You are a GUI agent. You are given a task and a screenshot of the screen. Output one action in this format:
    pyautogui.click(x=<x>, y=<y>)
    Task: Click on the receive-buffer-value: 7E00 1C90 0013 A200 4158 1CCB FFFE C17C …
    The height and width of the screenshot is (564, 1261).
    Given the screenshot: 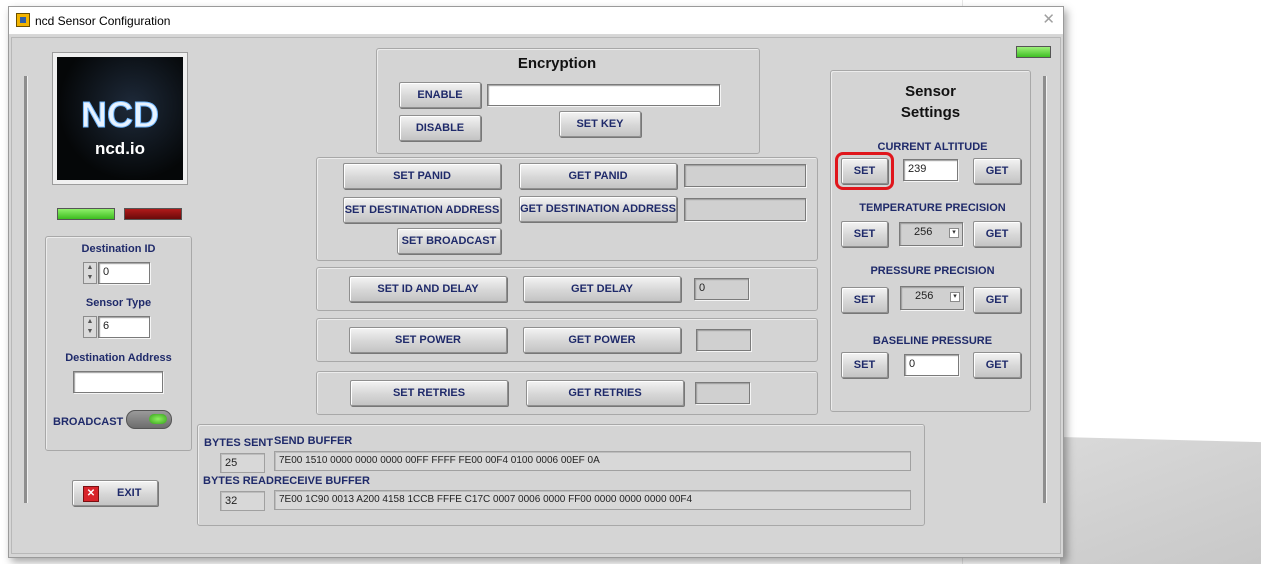 What is the action you would take?
    pyautogui.click(x=592, y=500)
    